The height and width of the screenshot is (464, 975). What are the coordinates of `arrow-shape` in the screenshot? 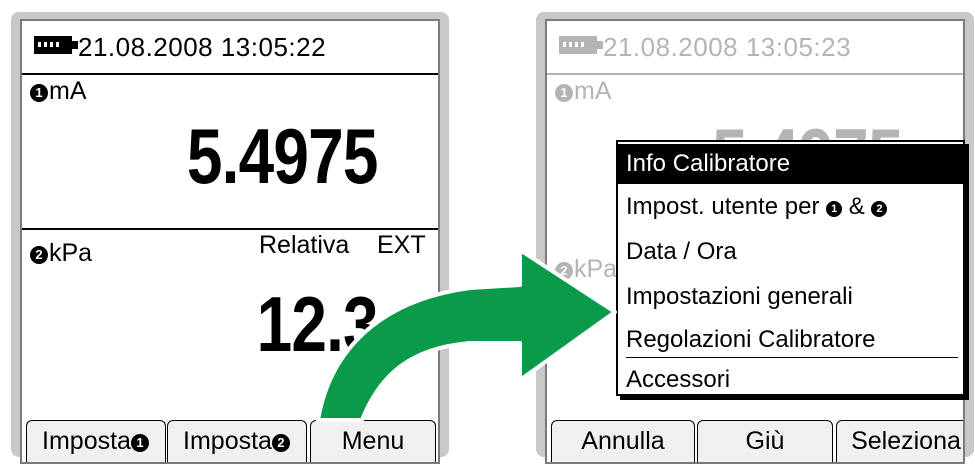 It's located at (466, 335).